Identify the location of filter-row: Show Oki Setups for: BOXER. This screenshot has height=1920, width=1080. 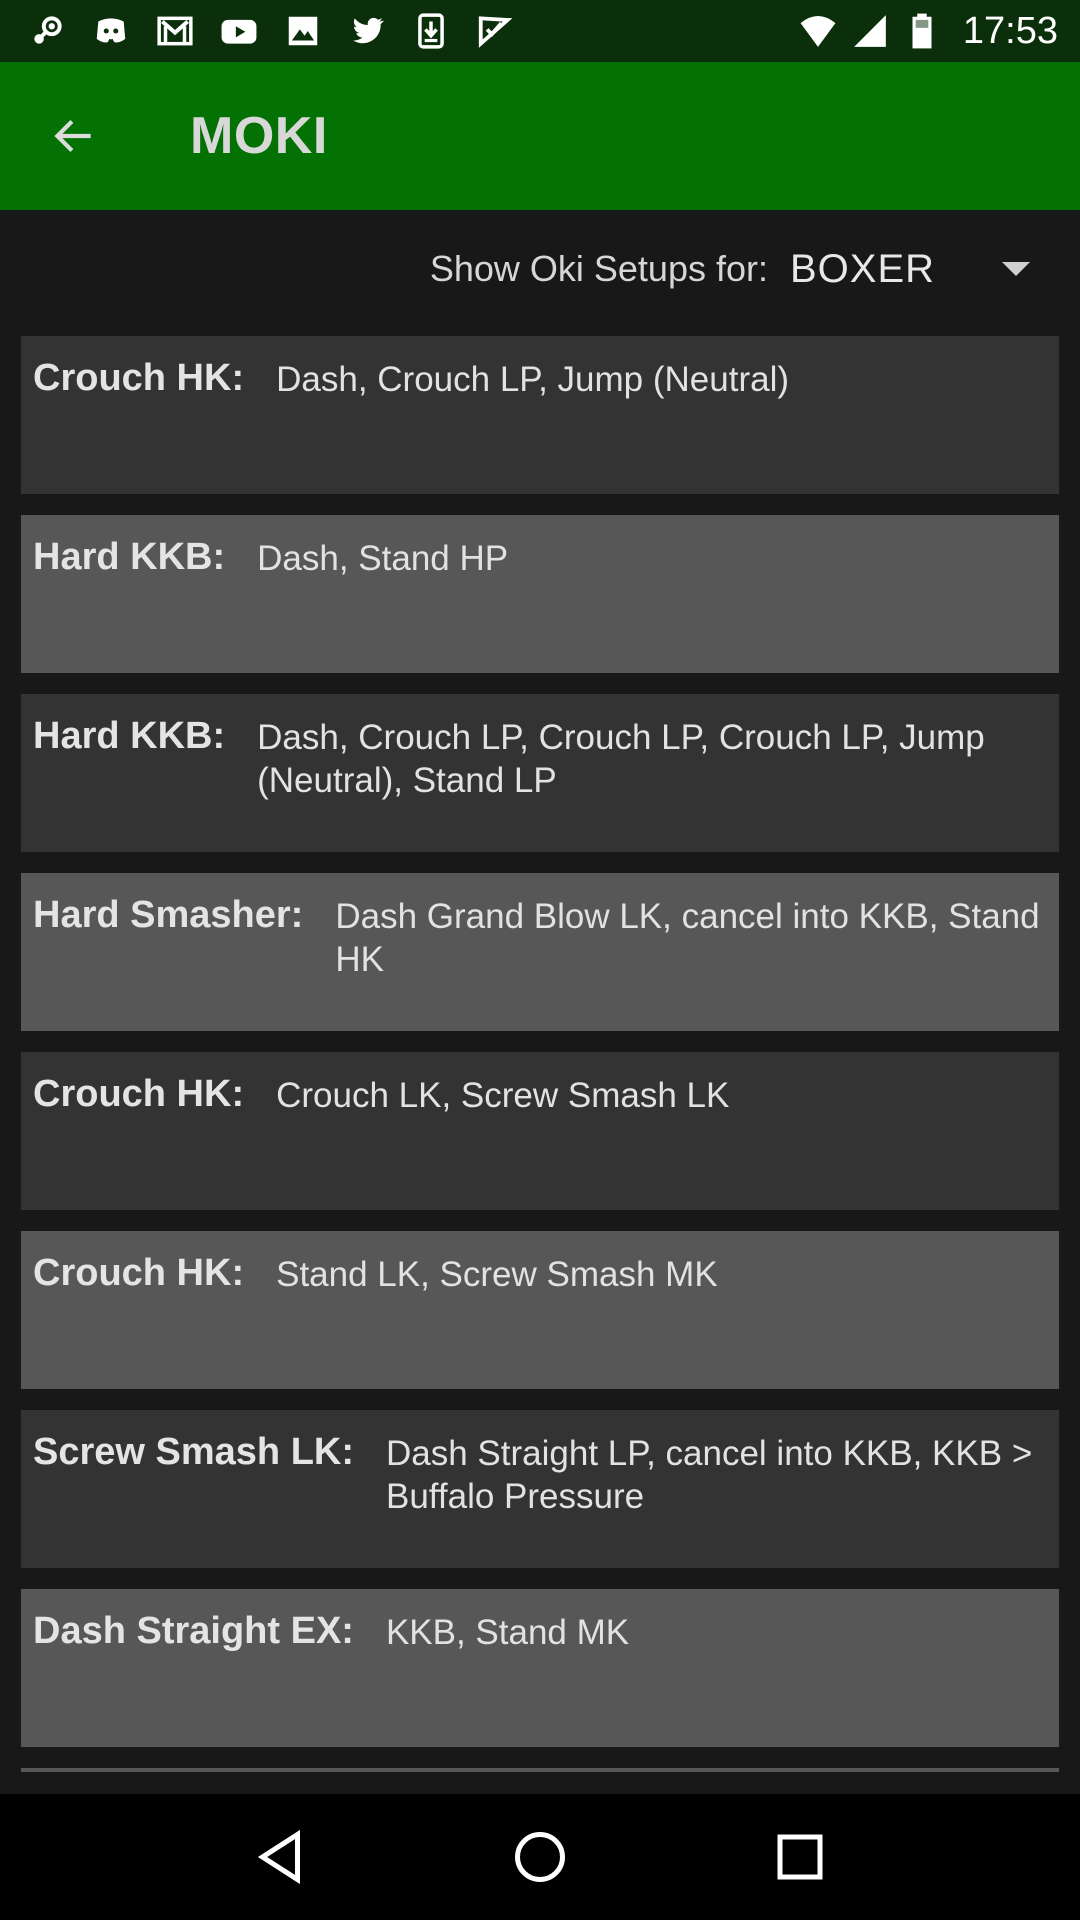
(540, 269).